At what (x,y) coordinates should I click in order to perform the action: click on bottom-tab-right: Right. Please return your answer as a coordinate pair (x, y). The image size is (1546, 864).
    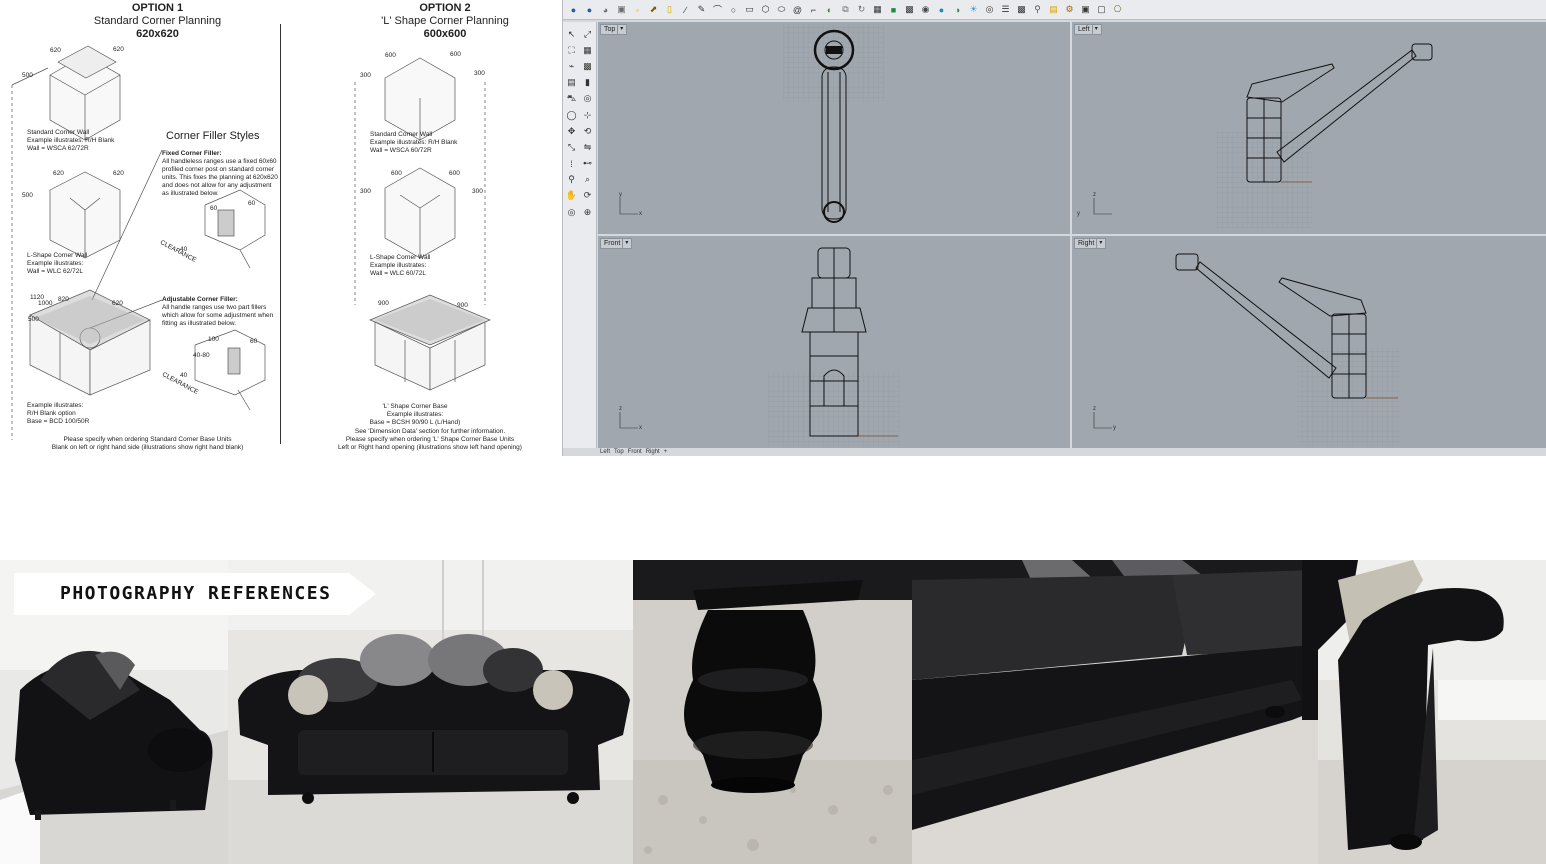
    Looking at the image, I should click on (653, 452).